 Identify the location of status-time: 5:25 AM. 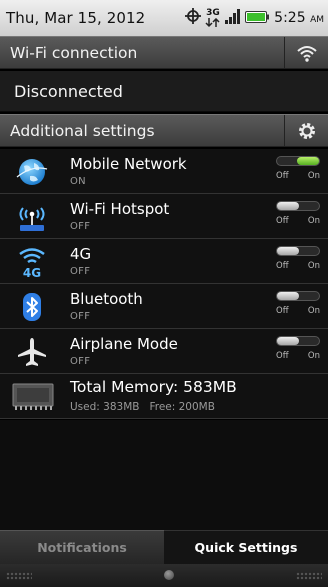
(299, 18).